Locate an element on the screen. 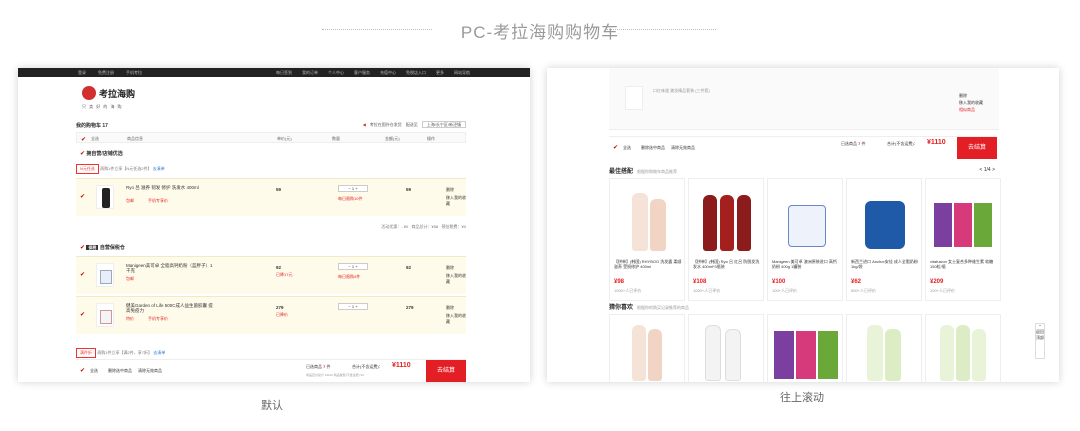  promo-bar: N元任选 再购1件立享【N元任选2件】 去凑单 is located at coordinates (271, 169).